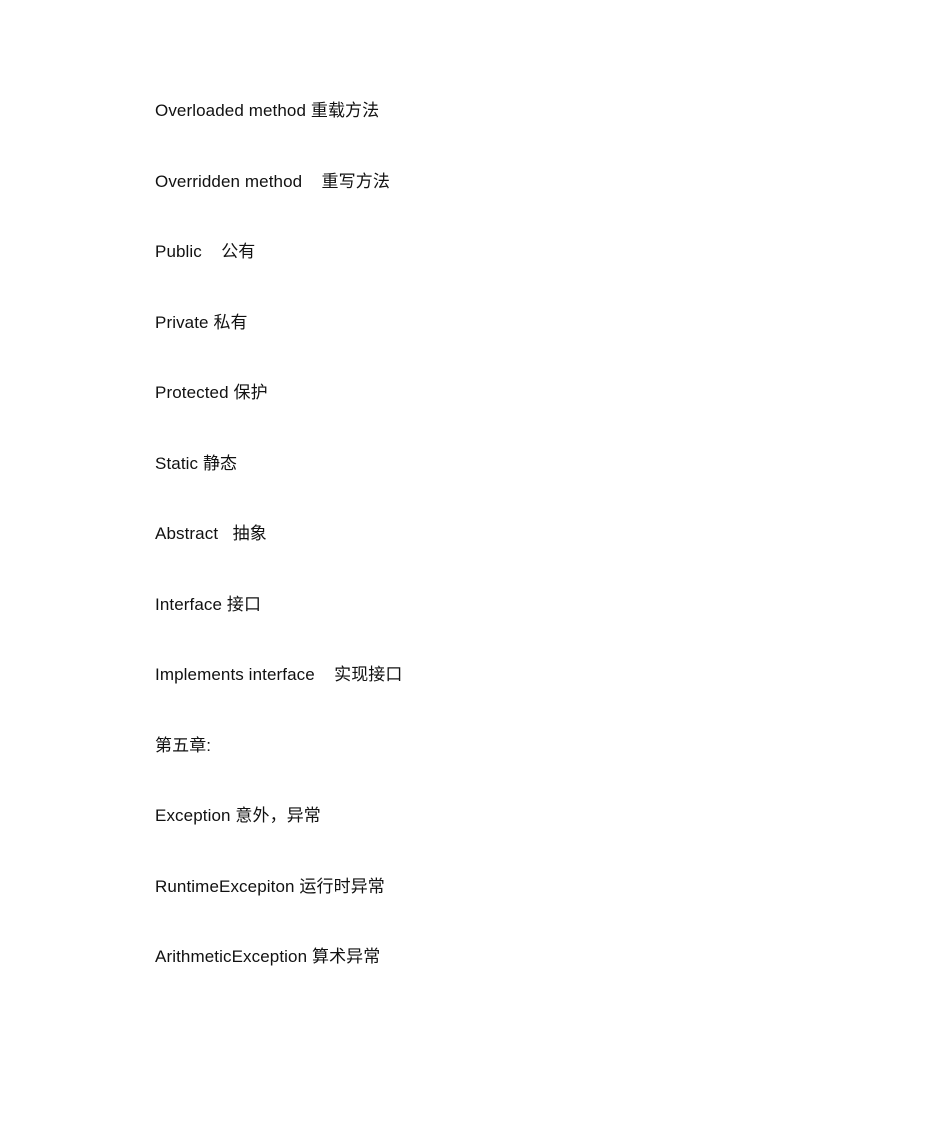 The image size is (945, 1123). Describe the element at coordinates (368, 674) in the screenshot. I see `term-chinese: 实现接口` at that location.